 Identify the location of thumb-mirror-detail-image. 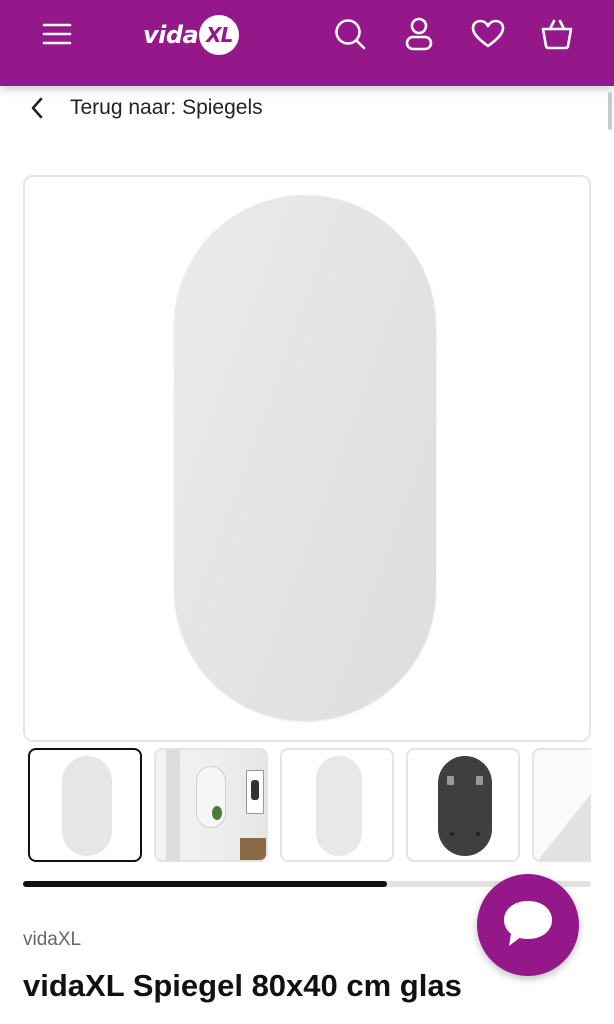
(562, 805).